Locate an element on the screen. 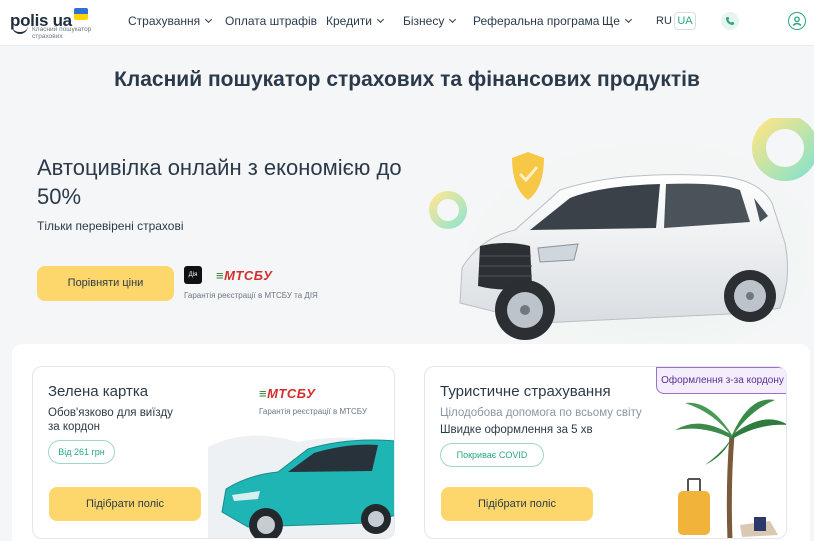 Image resolution: width=814 pixels, height=541 pixels. user-icon is located at coordinates (797, 21).